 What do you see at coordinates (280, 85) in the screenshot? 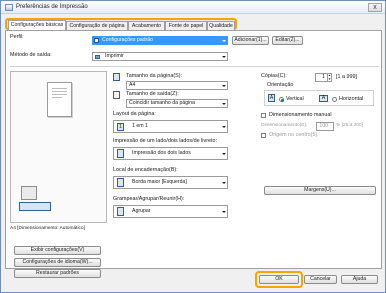
I see `orientation-label: Orientação` at bounding box center [280, 85].